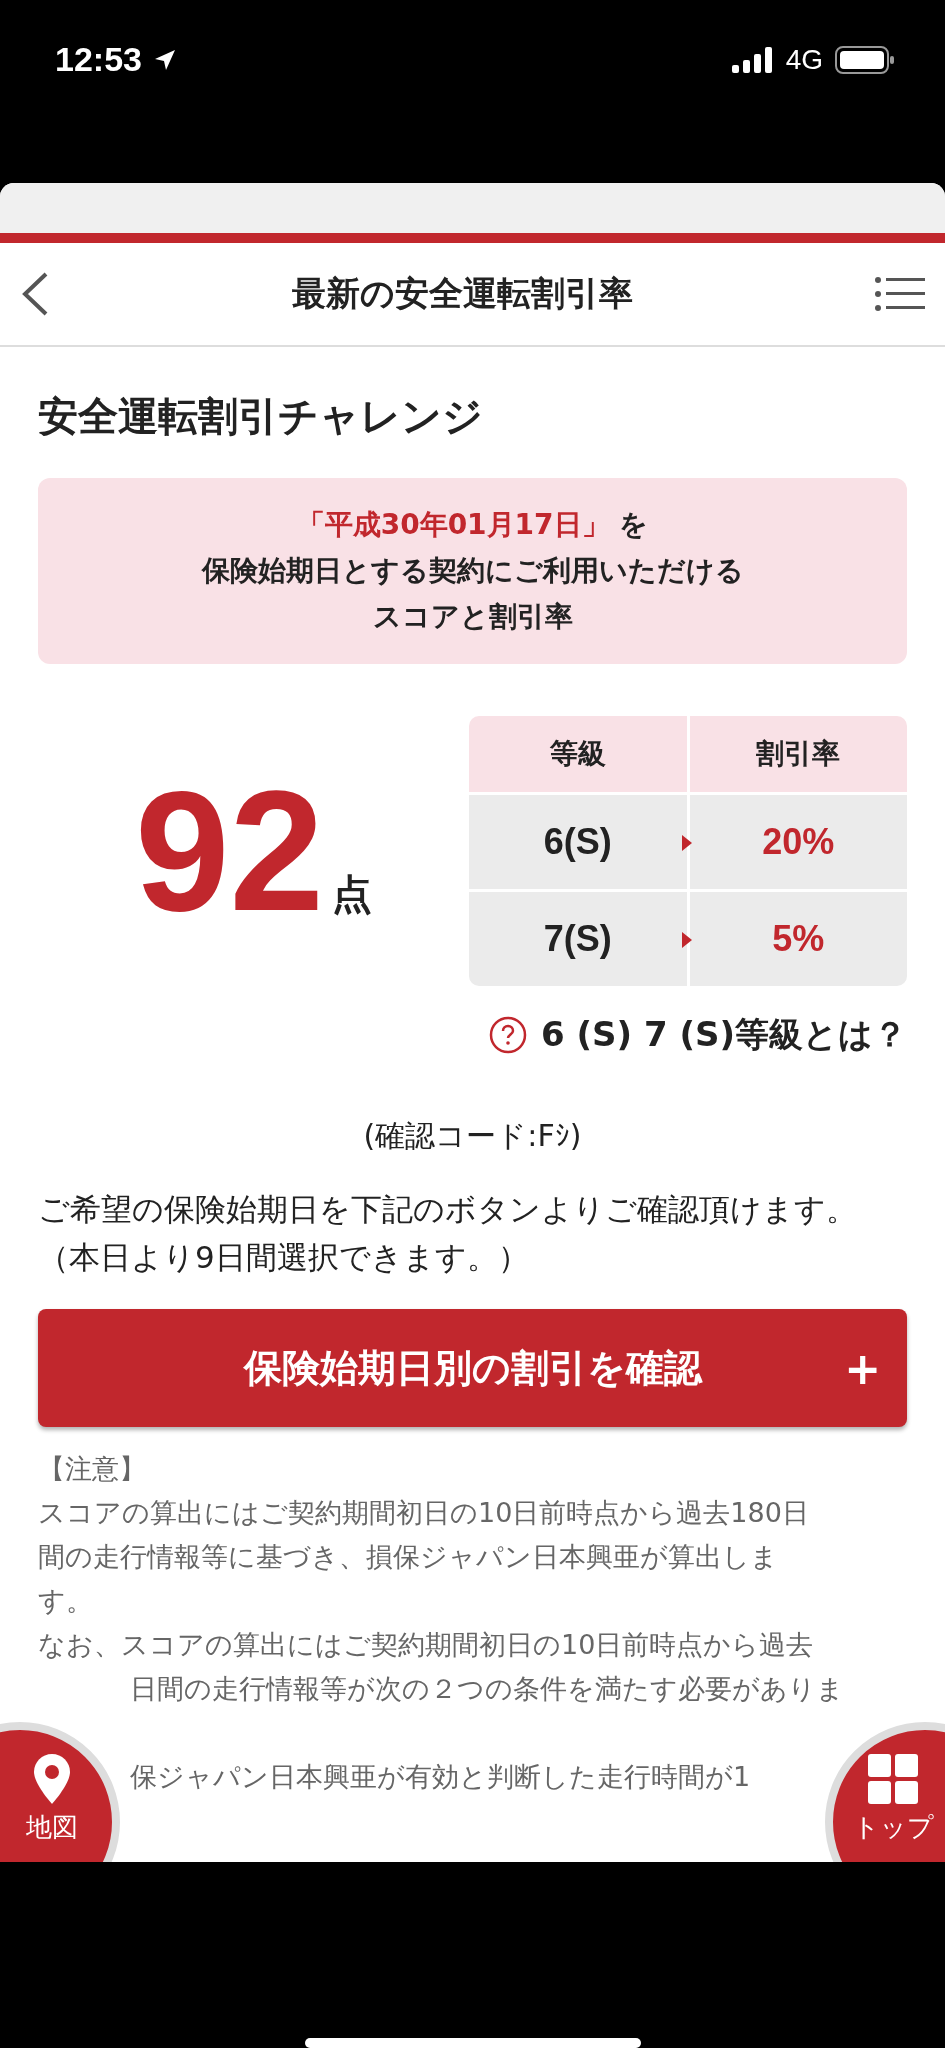  I want to click on battery-icon, so click(865, 59).